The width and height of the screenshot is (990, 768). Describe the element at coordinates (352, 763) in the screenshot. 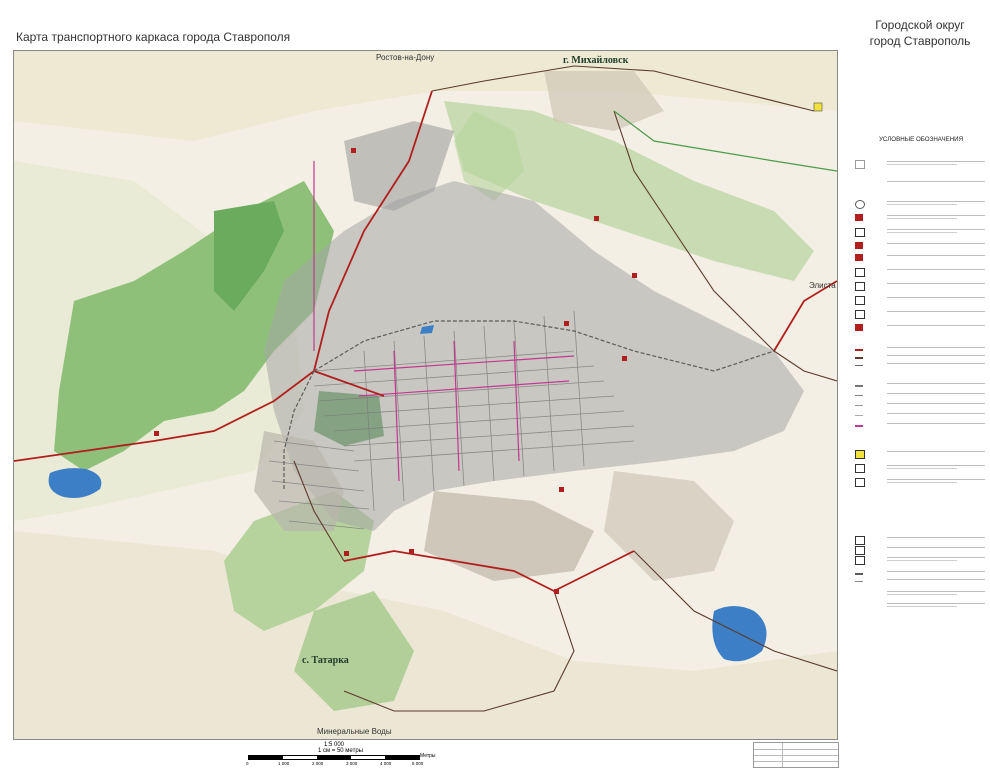

I see `scale-tick-3: 3 000` at that location.